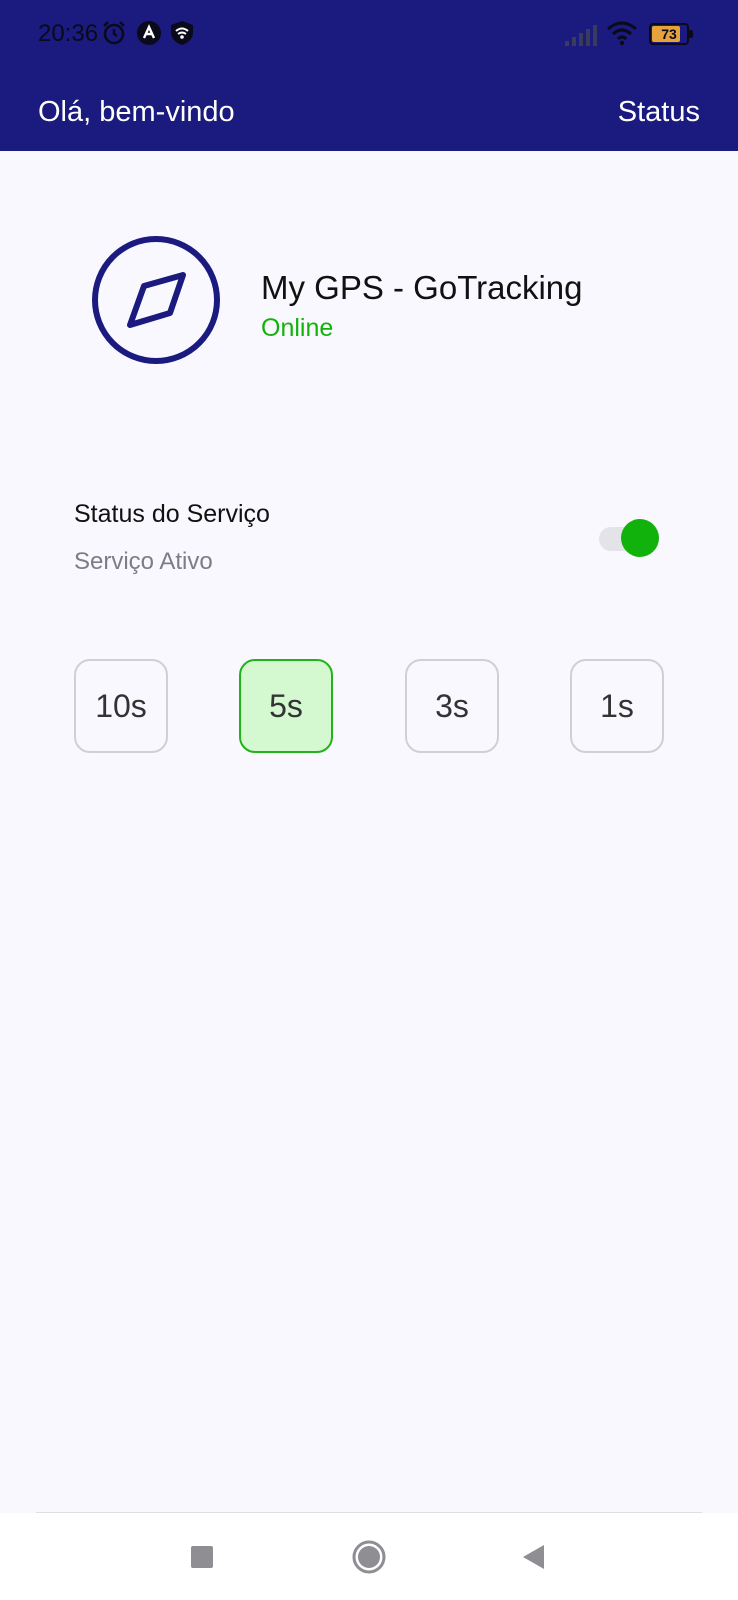 The height and width of the screenshot is (1600, 738). I want to click on home-button, so click(369, 1557).